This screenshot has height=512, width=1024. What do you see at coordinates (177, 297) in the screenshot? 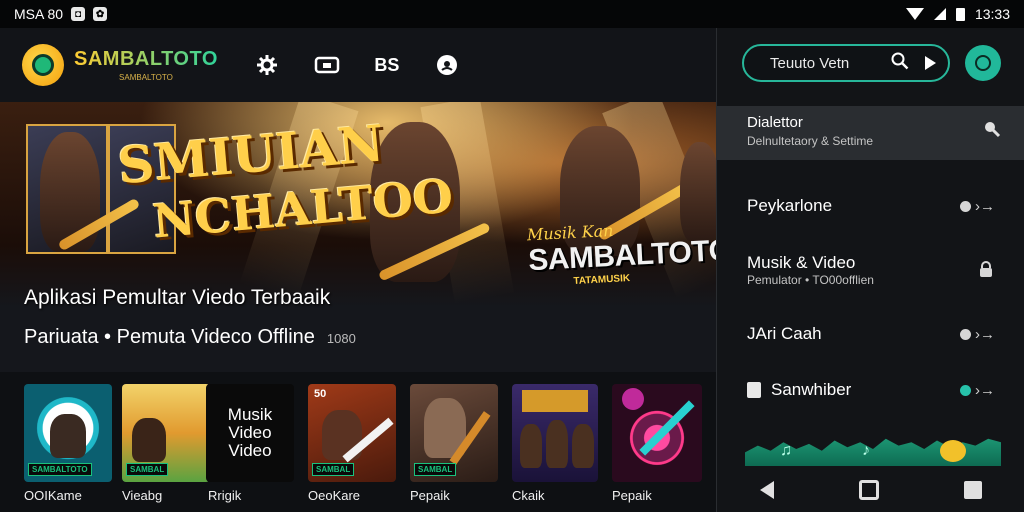
I see `hero-caption-title: Aplikasi Pemultar Viedo Terbaaik` at bounding box center [177, 297].